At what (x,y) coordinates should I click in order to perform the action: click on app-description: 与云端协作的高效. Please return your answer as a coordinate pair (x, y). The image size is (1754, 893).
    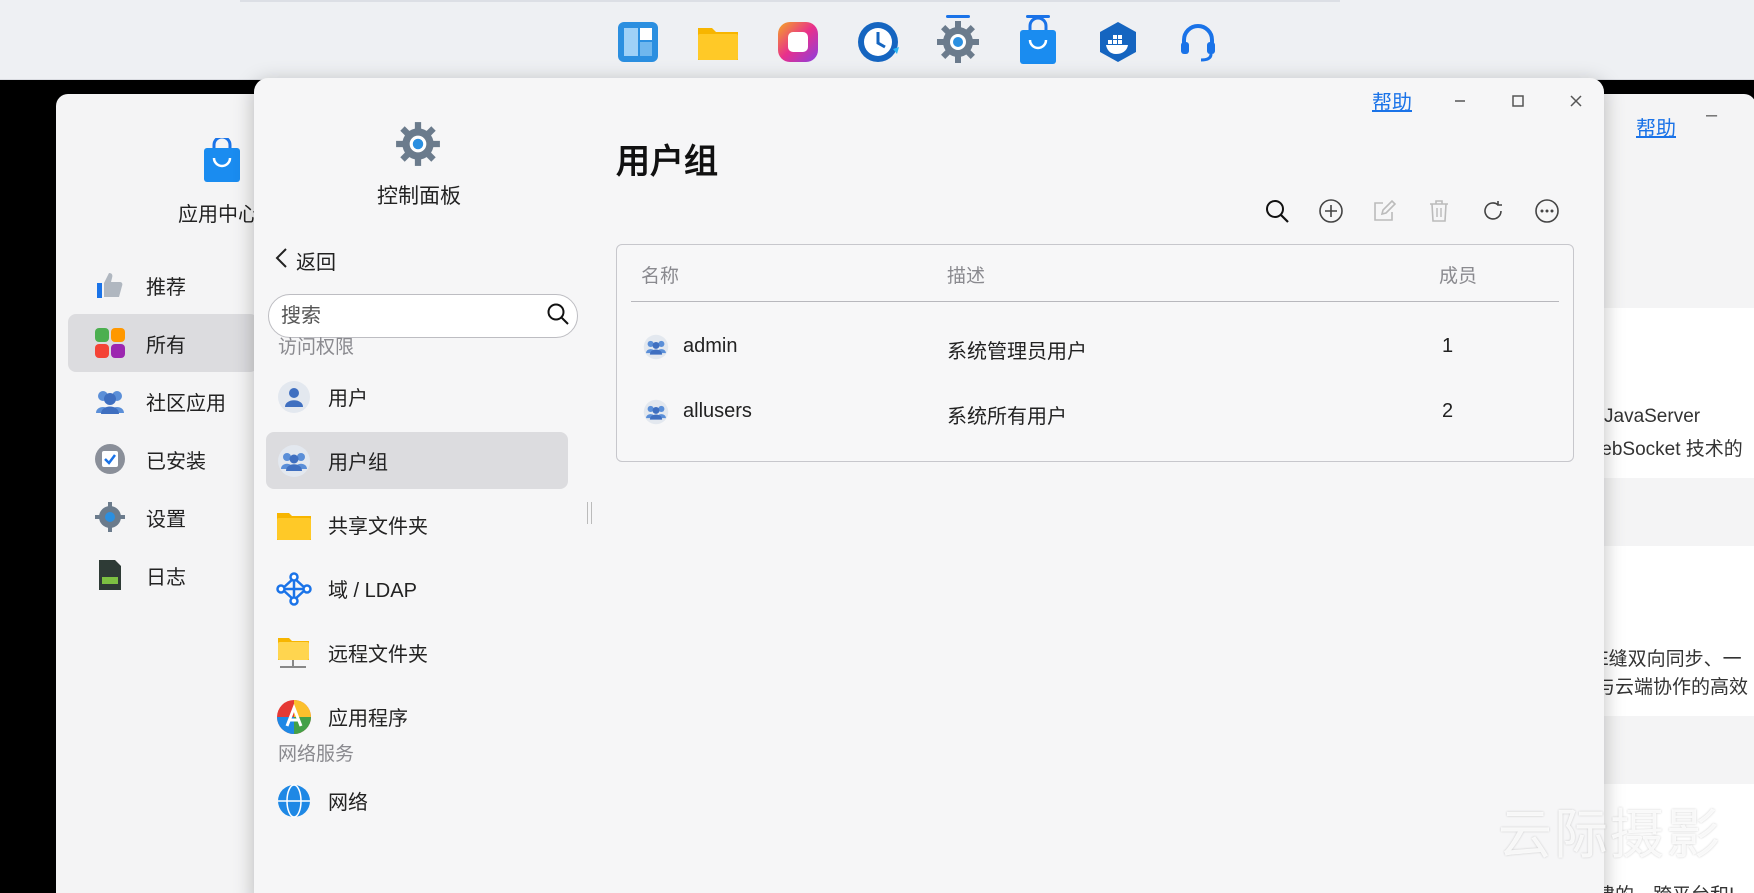
    Looking at the image, I should click on (1672, 687).